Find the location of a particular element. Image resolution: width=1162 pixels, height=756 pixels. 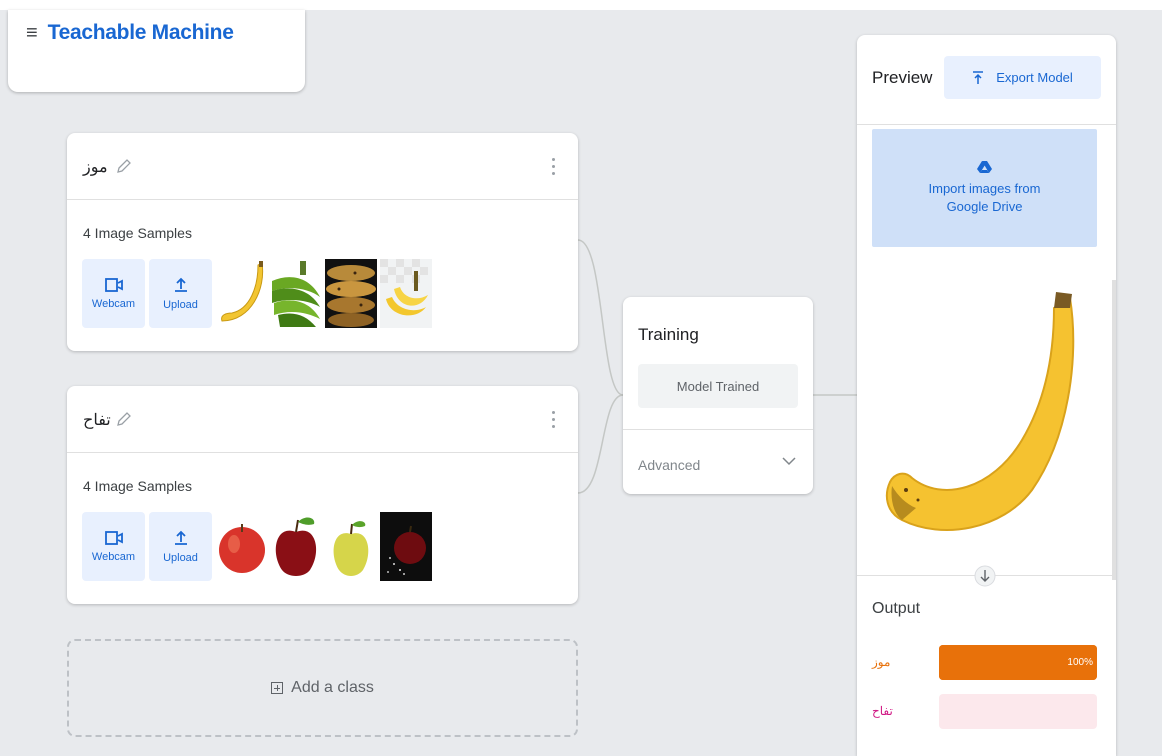

ripe-bananas-thumb is located at coordinates (351, 293).